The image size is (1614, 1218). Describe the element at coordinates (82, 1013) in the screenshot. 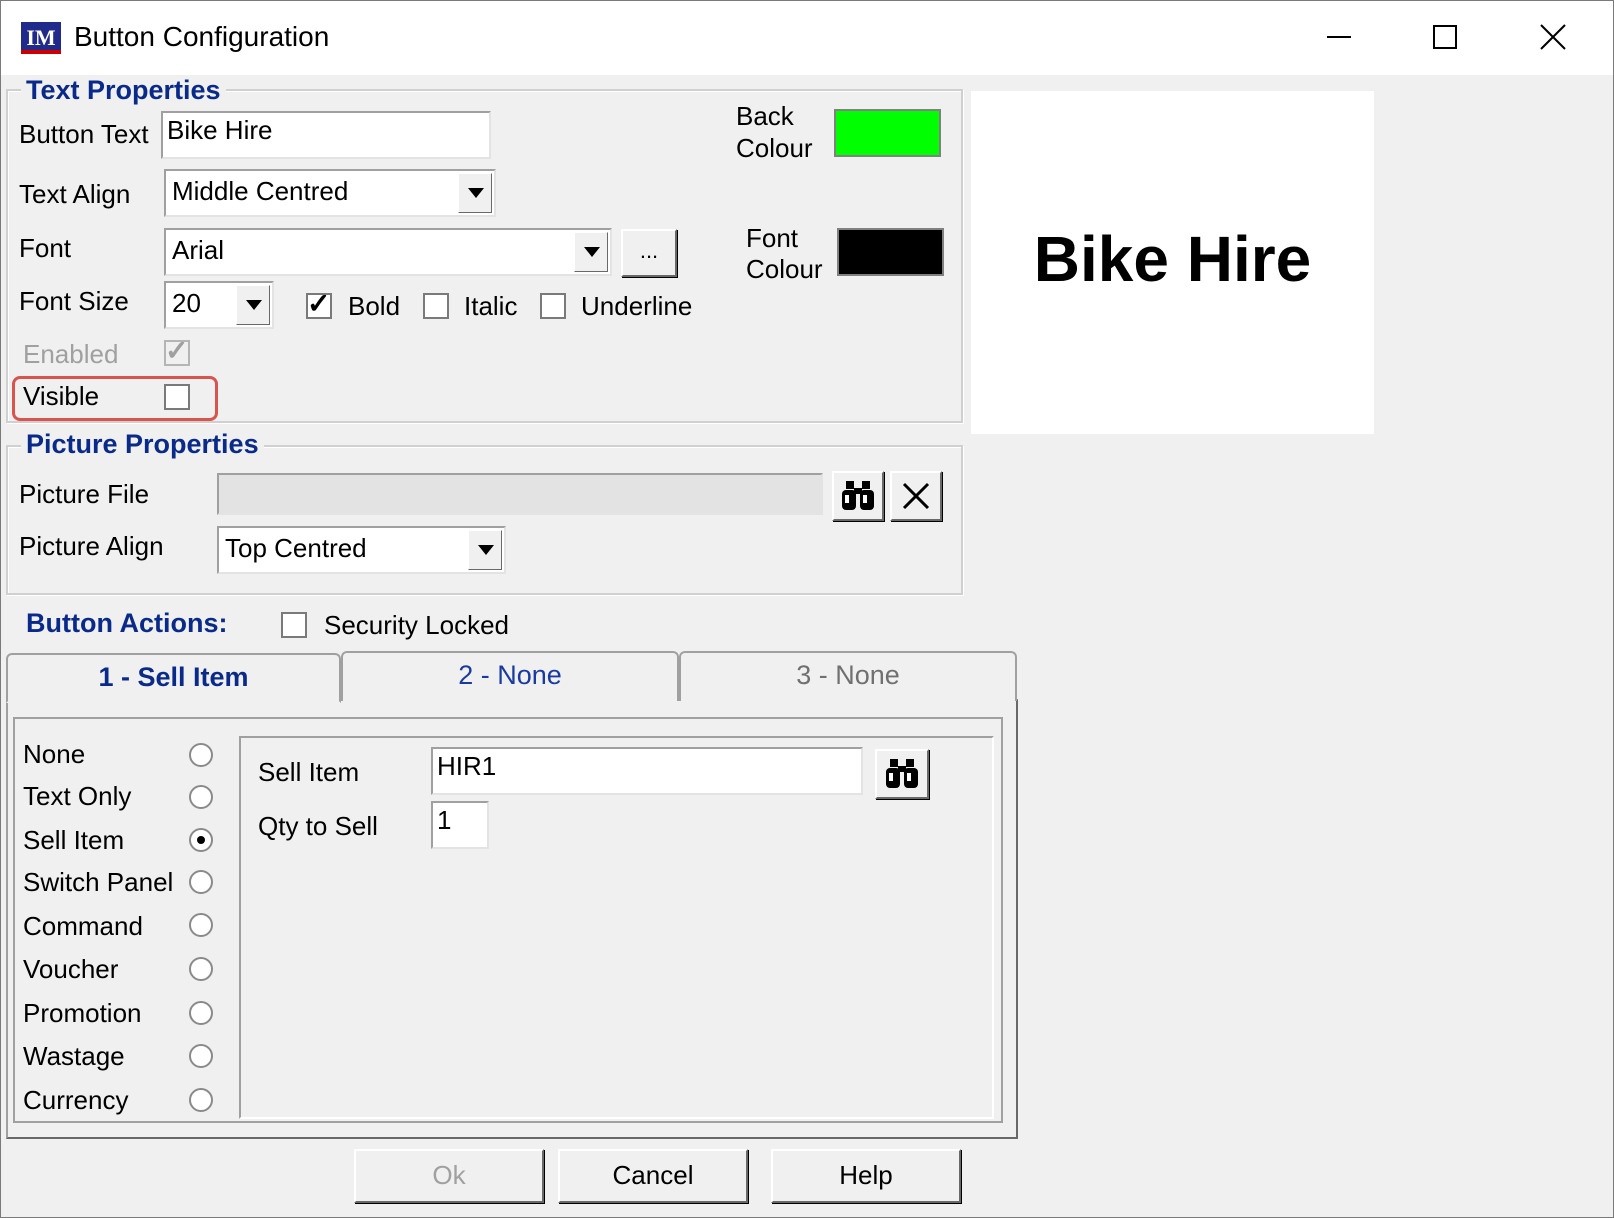

I see `action-promotion-label: Promotion` at that location.